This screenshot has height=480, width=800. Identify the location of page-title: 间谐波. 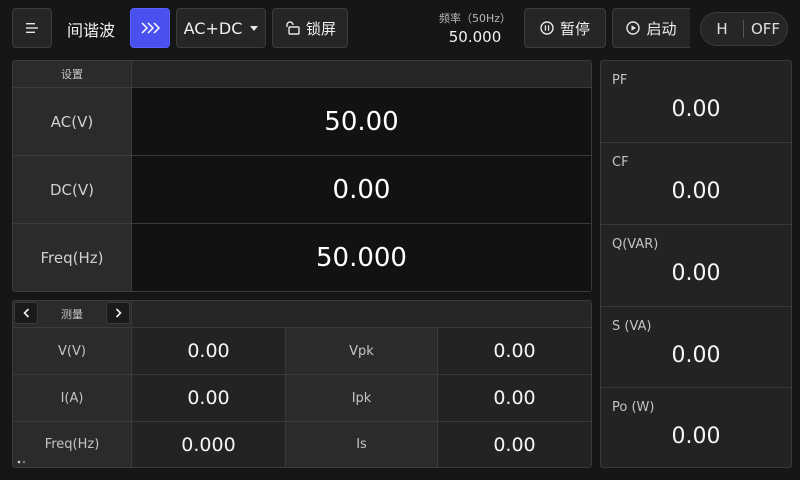
(91, 30).